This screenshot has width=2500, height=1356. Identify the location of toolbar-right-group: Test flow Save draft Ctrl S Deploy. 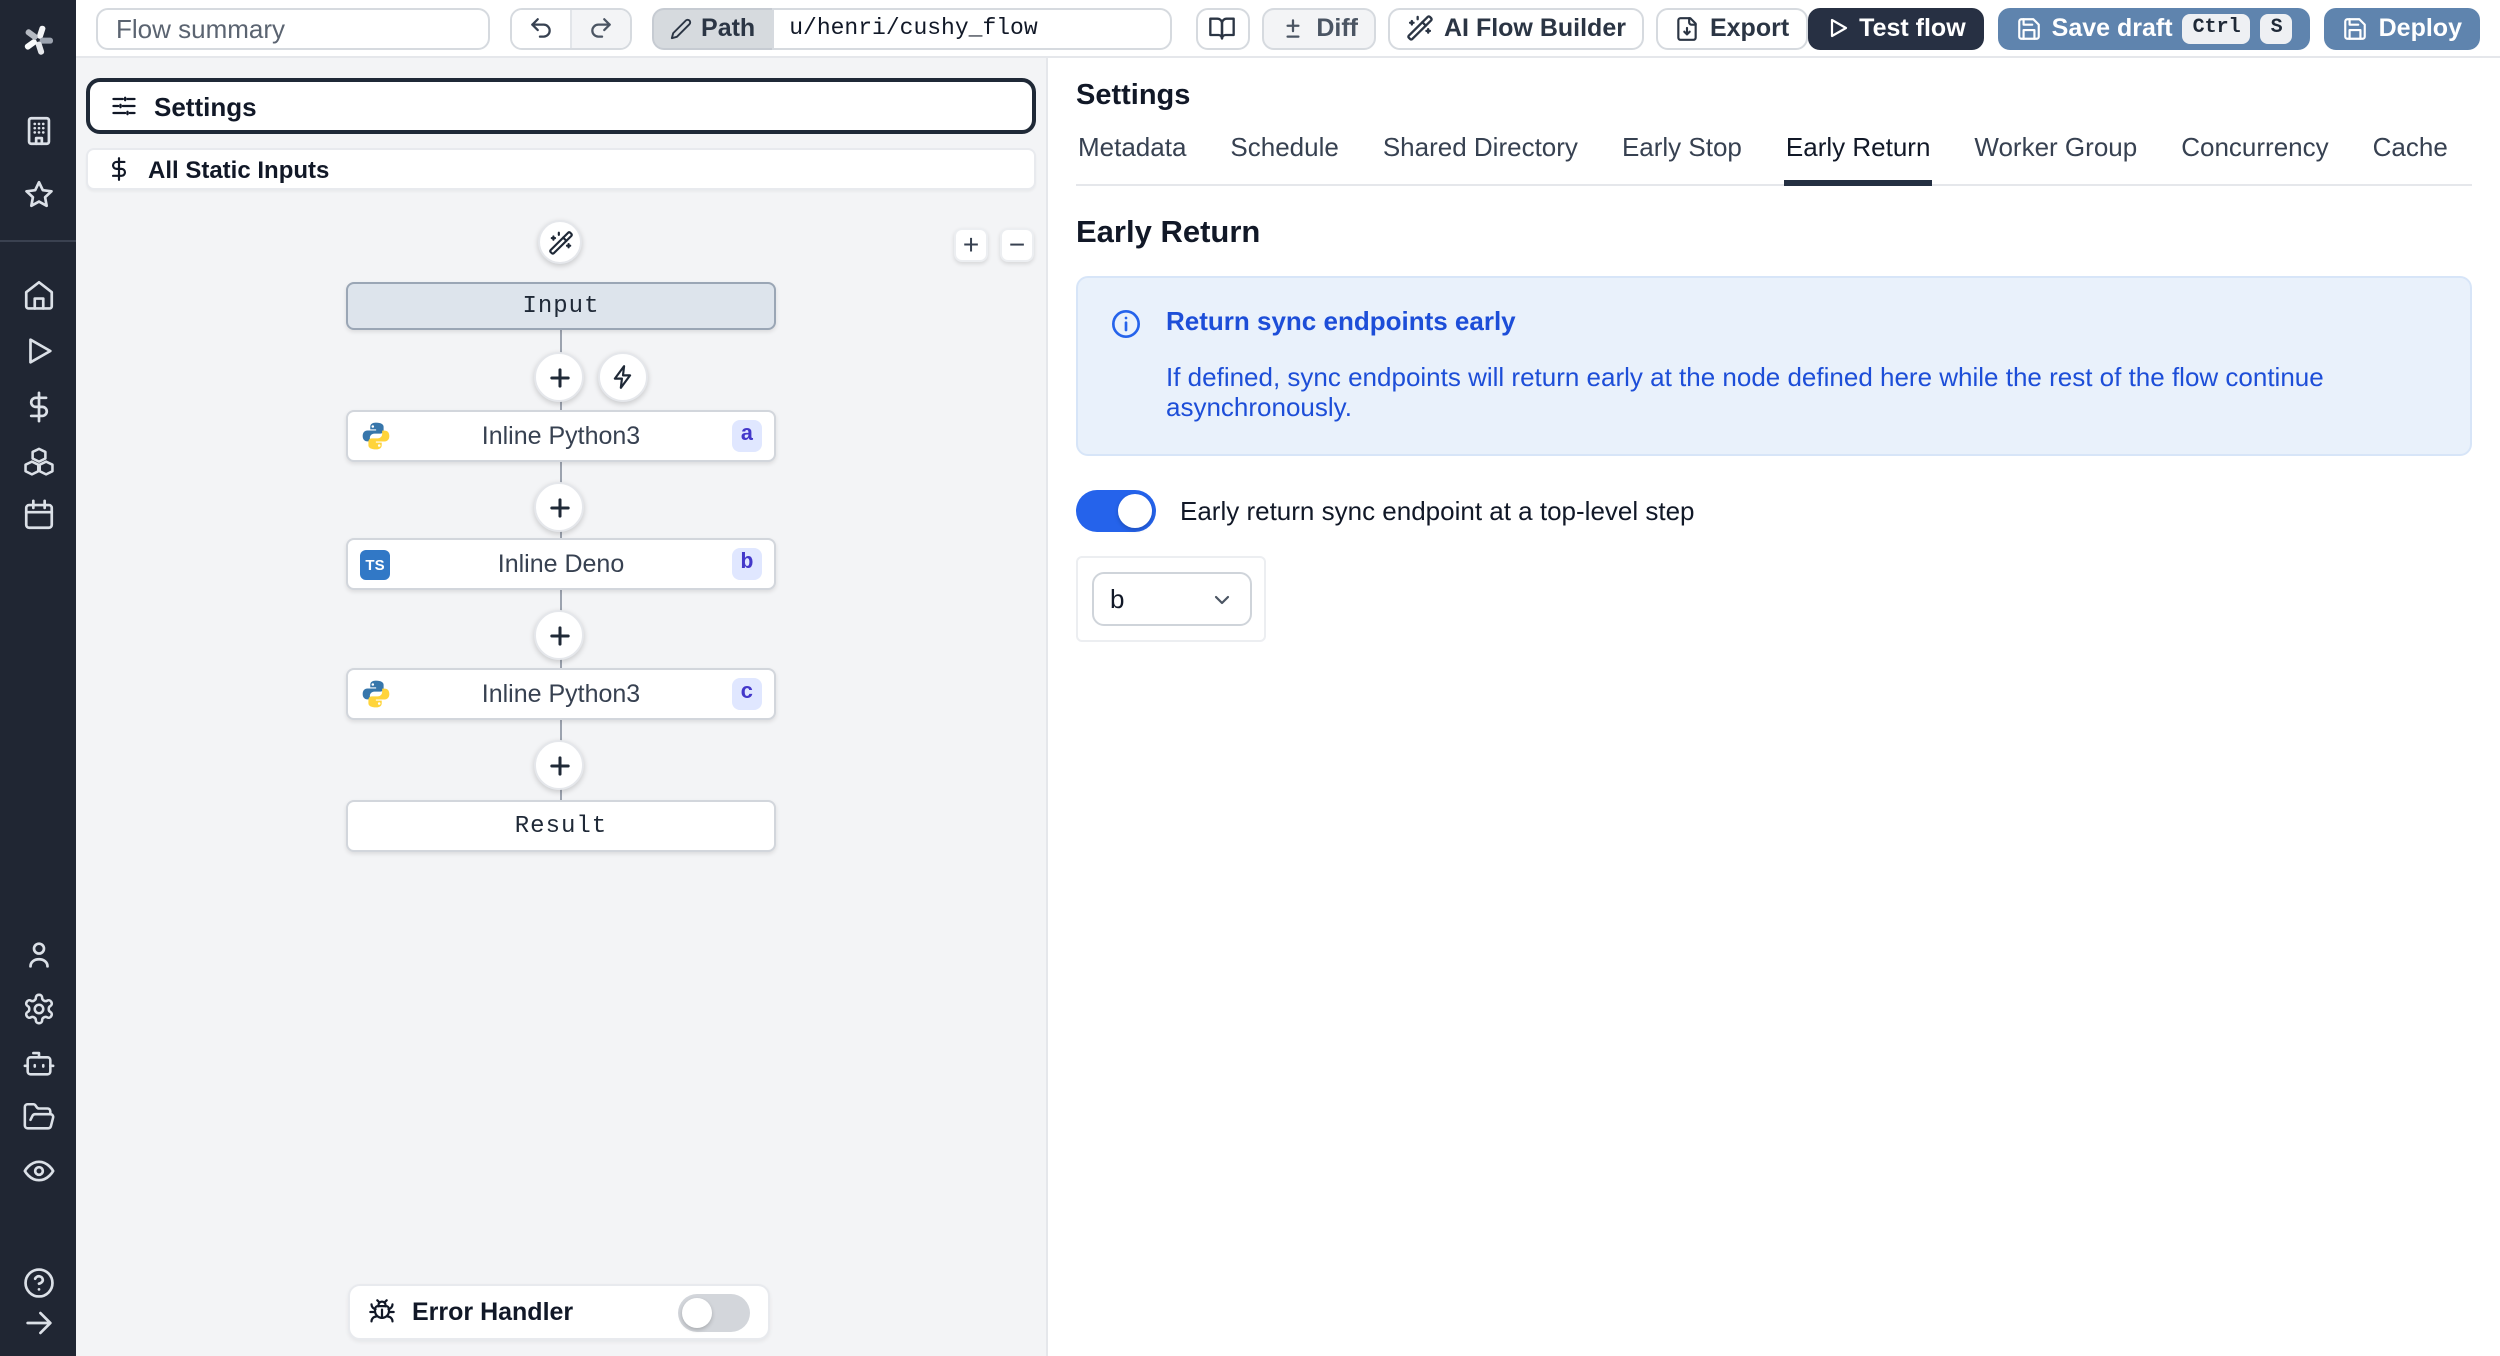
(2143, 28).